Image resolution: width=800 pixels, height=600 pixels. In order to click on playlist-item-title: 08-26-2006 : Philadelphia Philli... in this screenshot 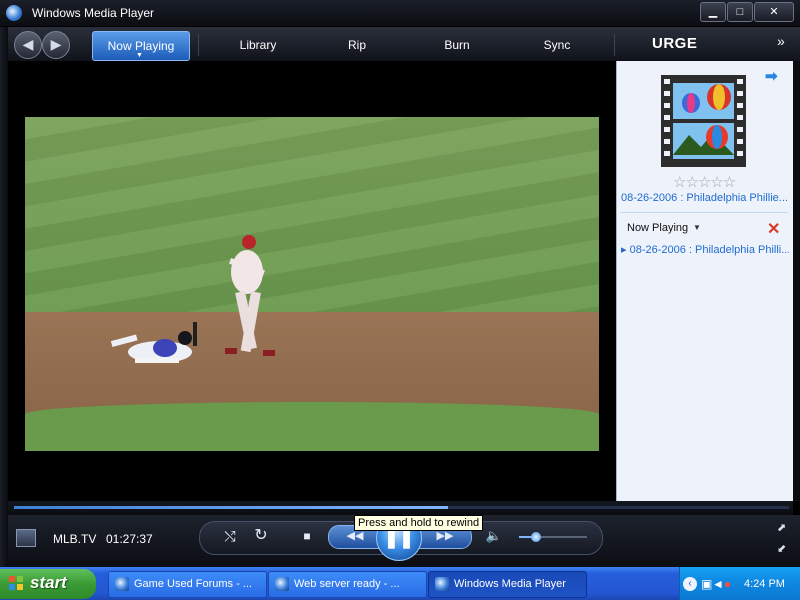, I will do `click(709, 250)`.